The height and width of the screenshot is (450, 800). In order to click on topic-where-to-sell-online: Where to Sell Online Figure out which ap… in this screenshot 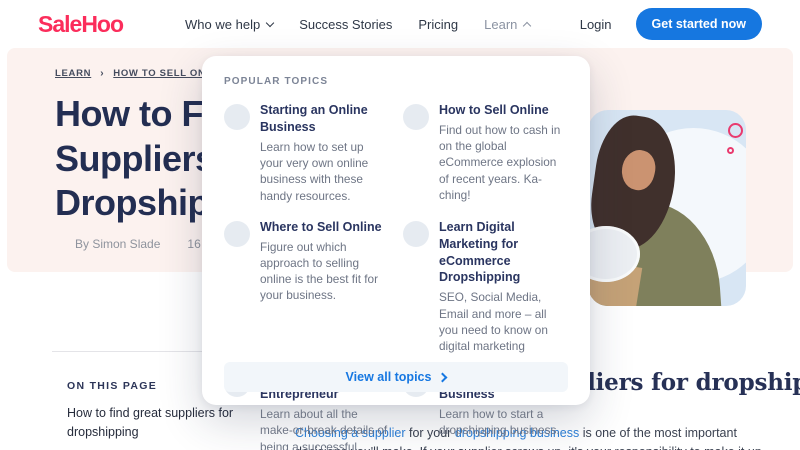, I will do `click(306, 287)`.